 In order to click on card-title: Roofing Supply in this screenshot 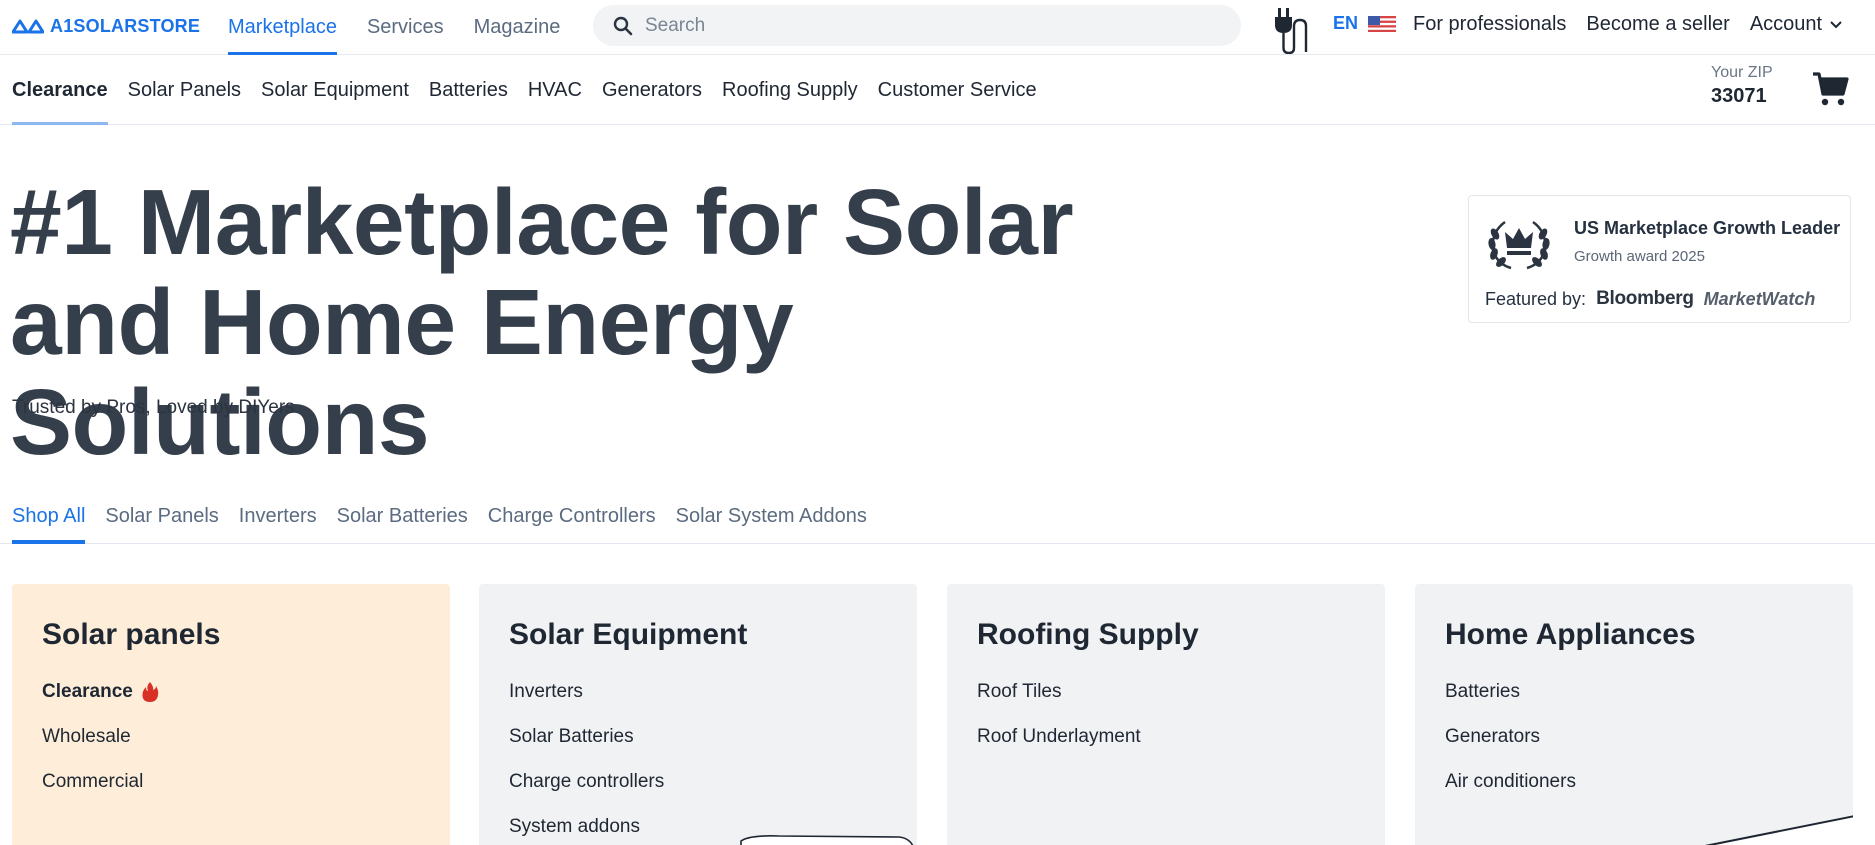, I will do `click(1088, 635)`.